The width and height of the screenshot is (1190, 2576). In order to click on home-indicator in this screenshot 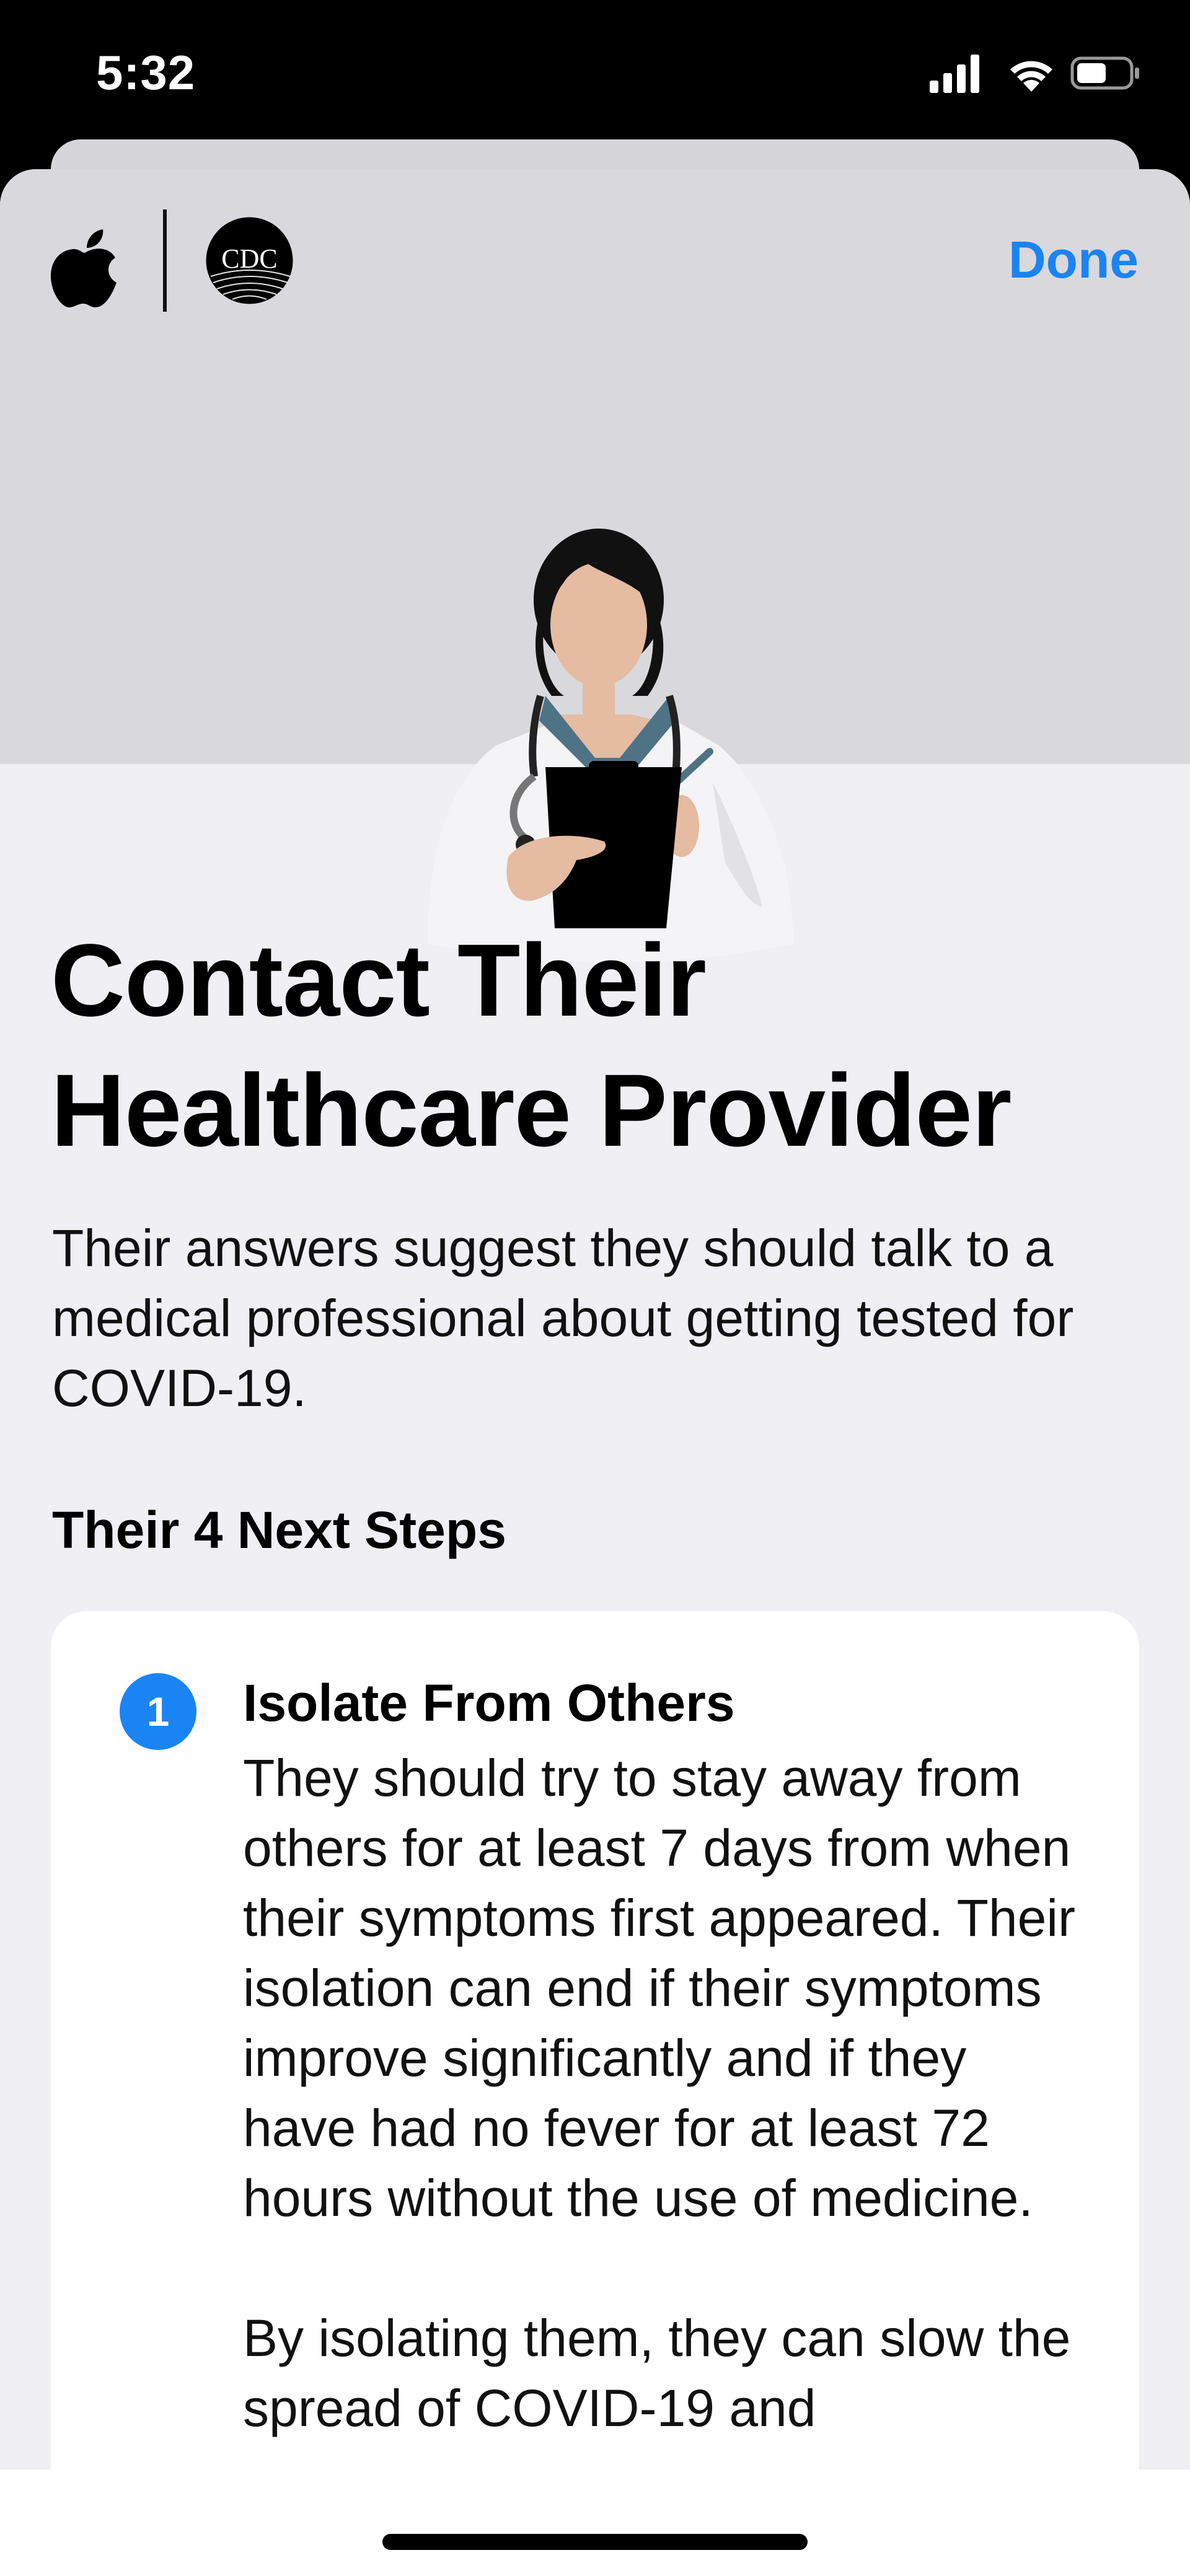, I will do `click(595, 2542)`.